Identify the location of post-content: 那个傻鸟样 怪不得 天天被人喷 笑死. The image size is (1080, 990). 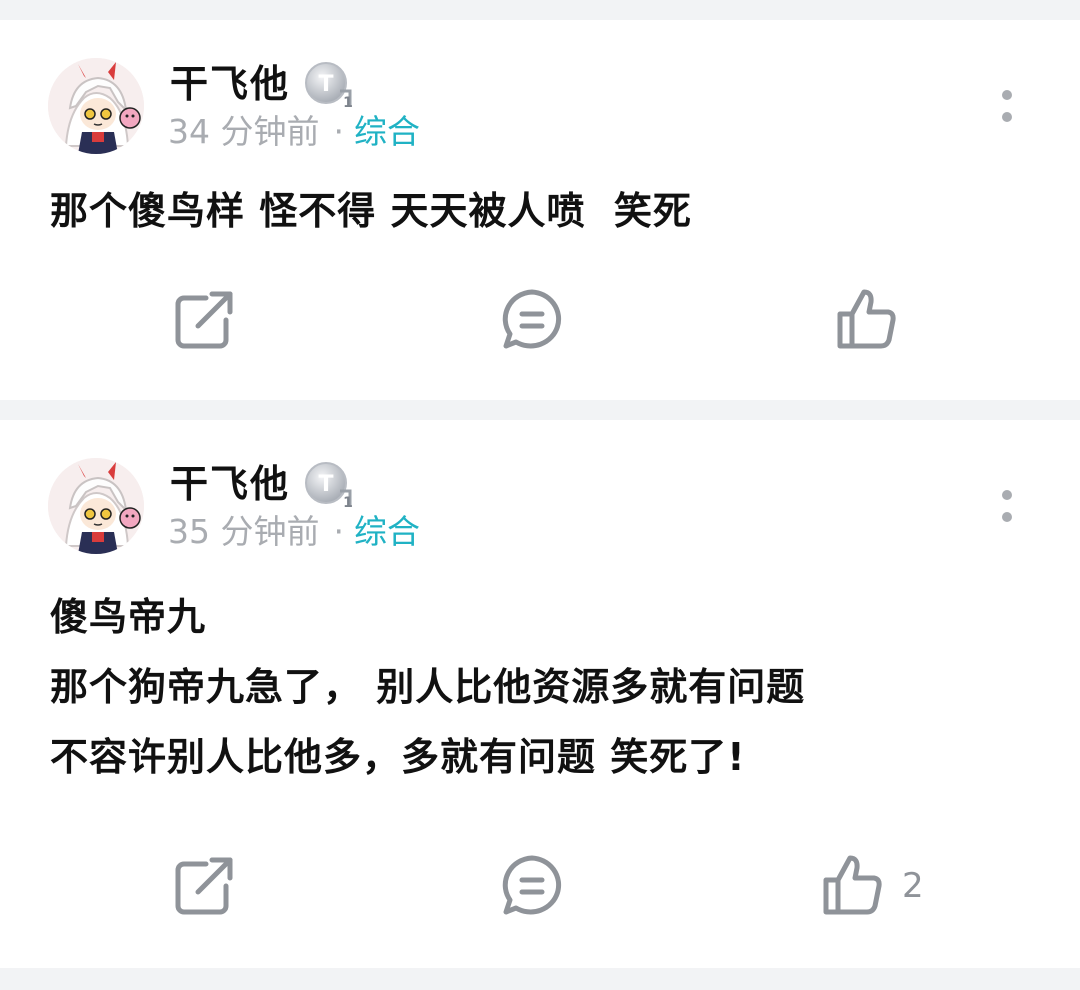
(371, 211).